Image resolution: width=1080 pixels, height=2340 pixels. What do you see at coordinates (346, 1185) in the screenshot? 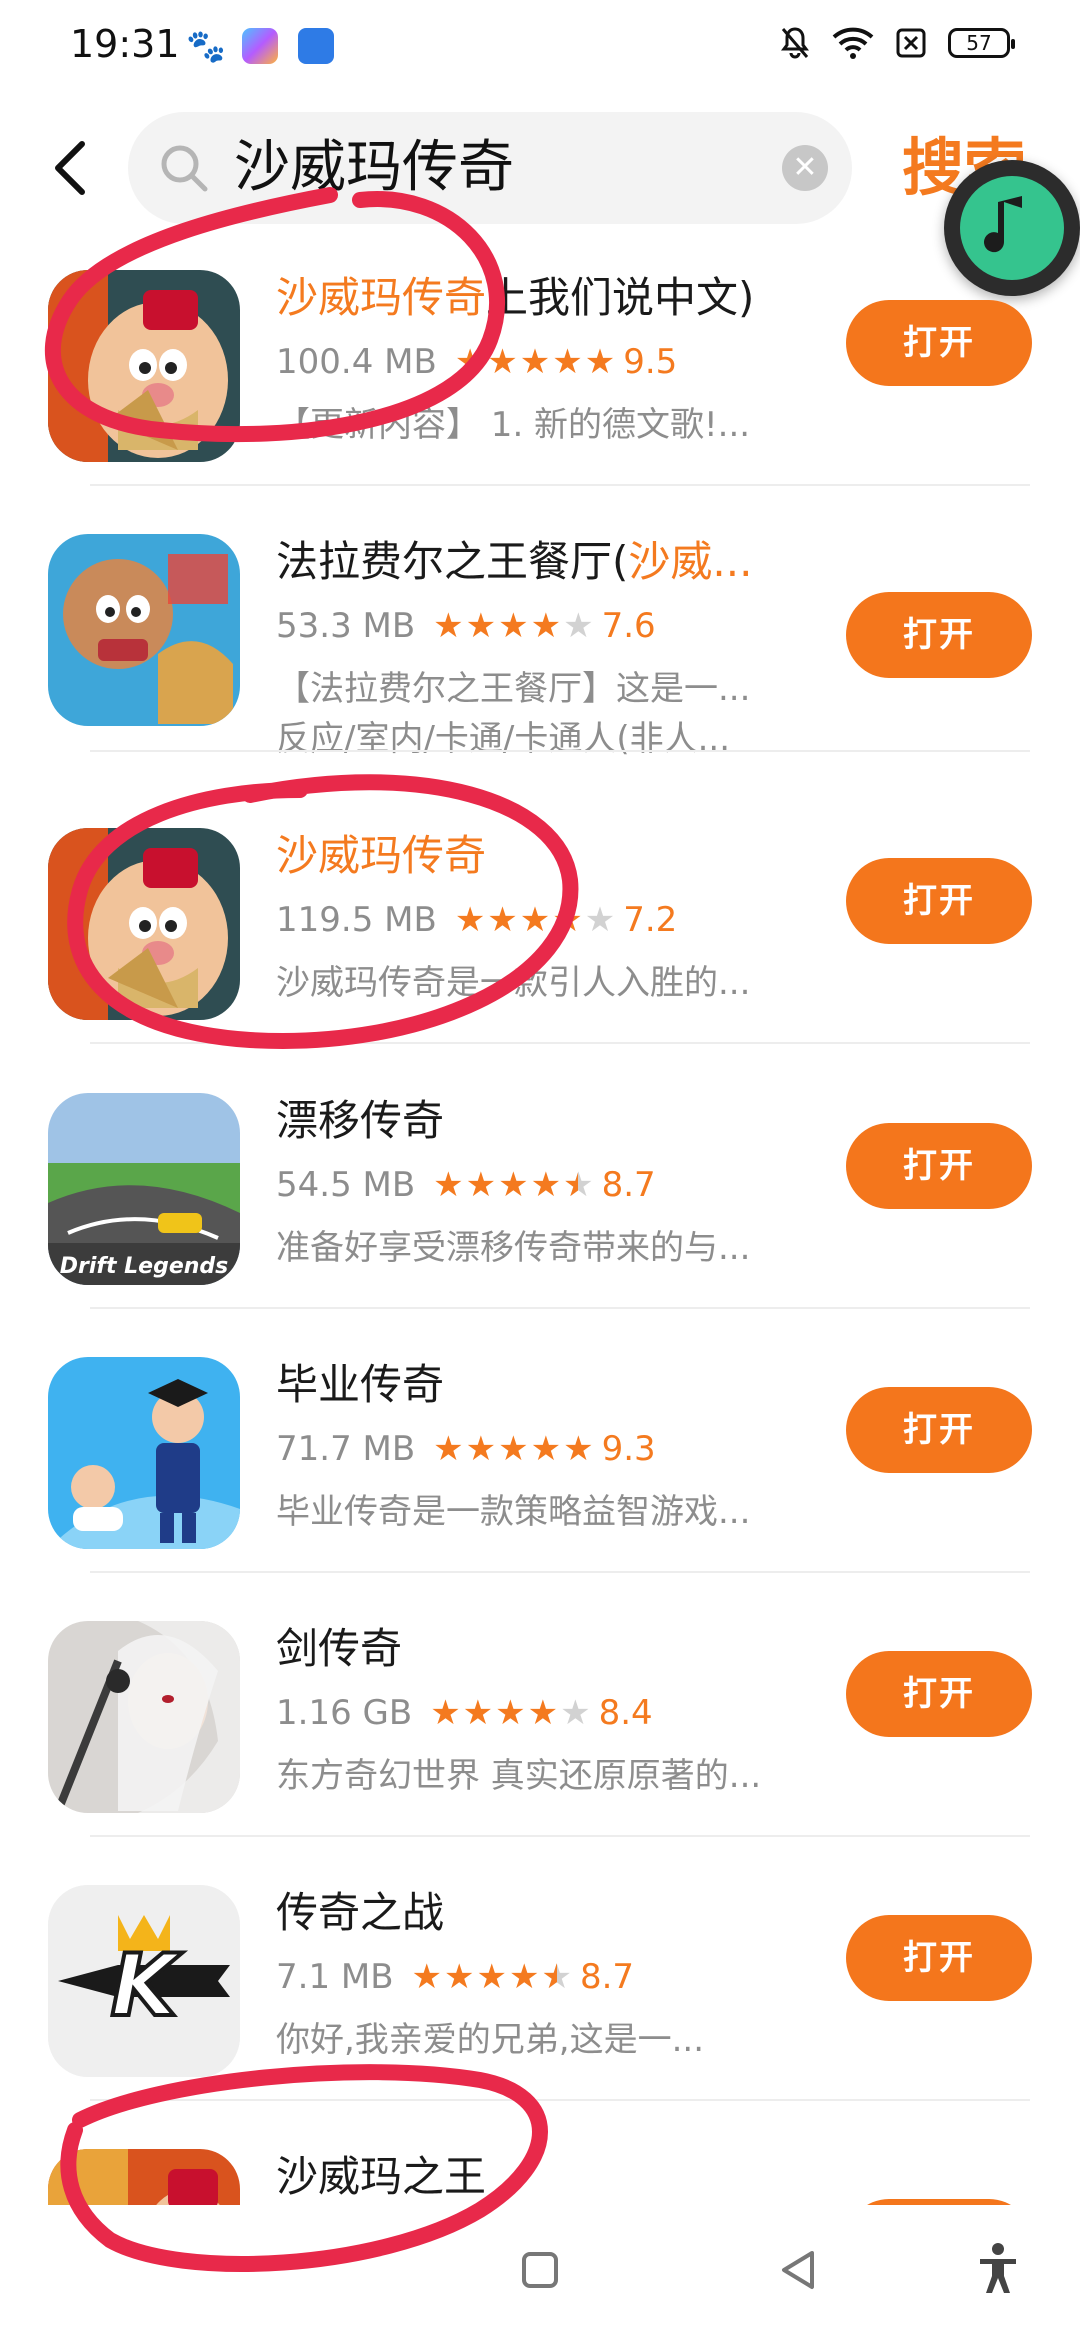
I see `app-size: 54.5 MB` at bounding box center [346, 1185].